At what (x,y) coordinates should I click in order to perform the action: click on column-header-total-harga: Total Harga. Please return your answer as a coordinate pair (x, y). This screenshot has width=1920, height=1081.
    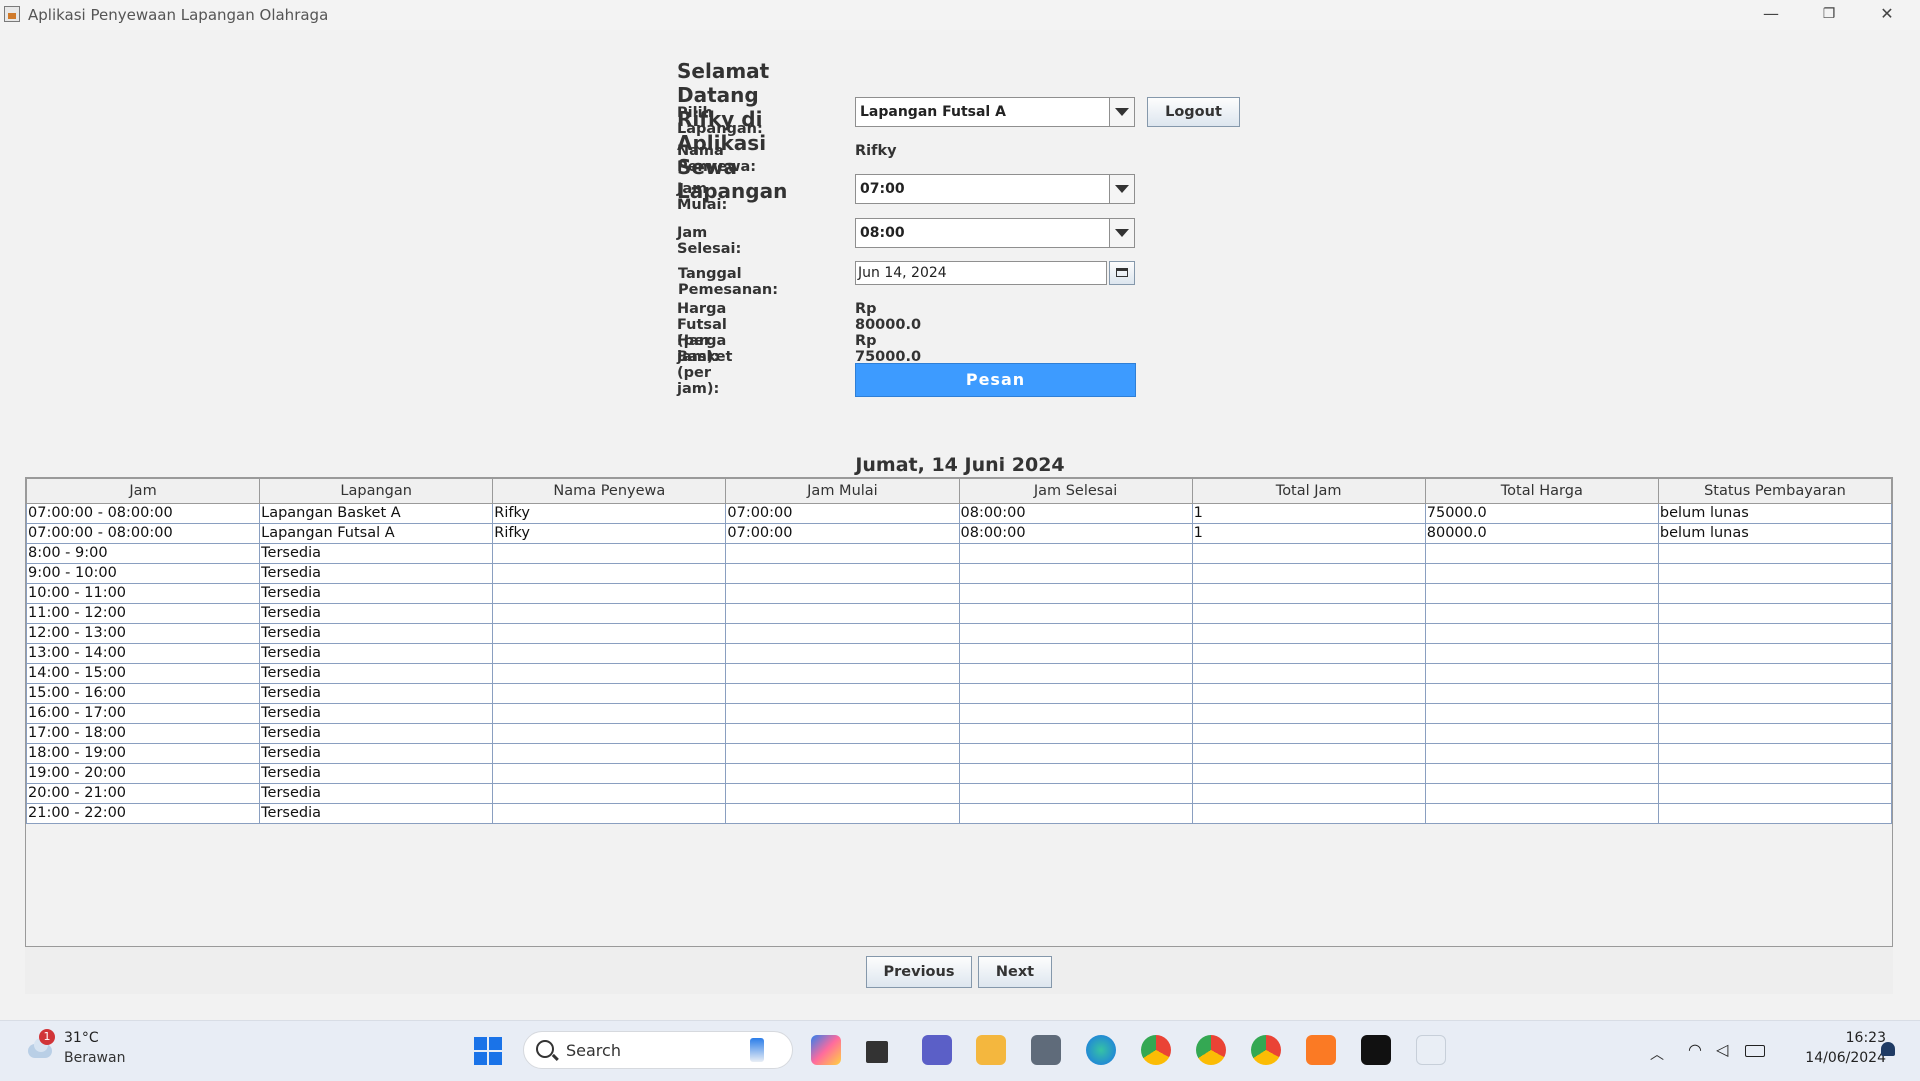
    Looking at the image, I should click on (1541, 491).